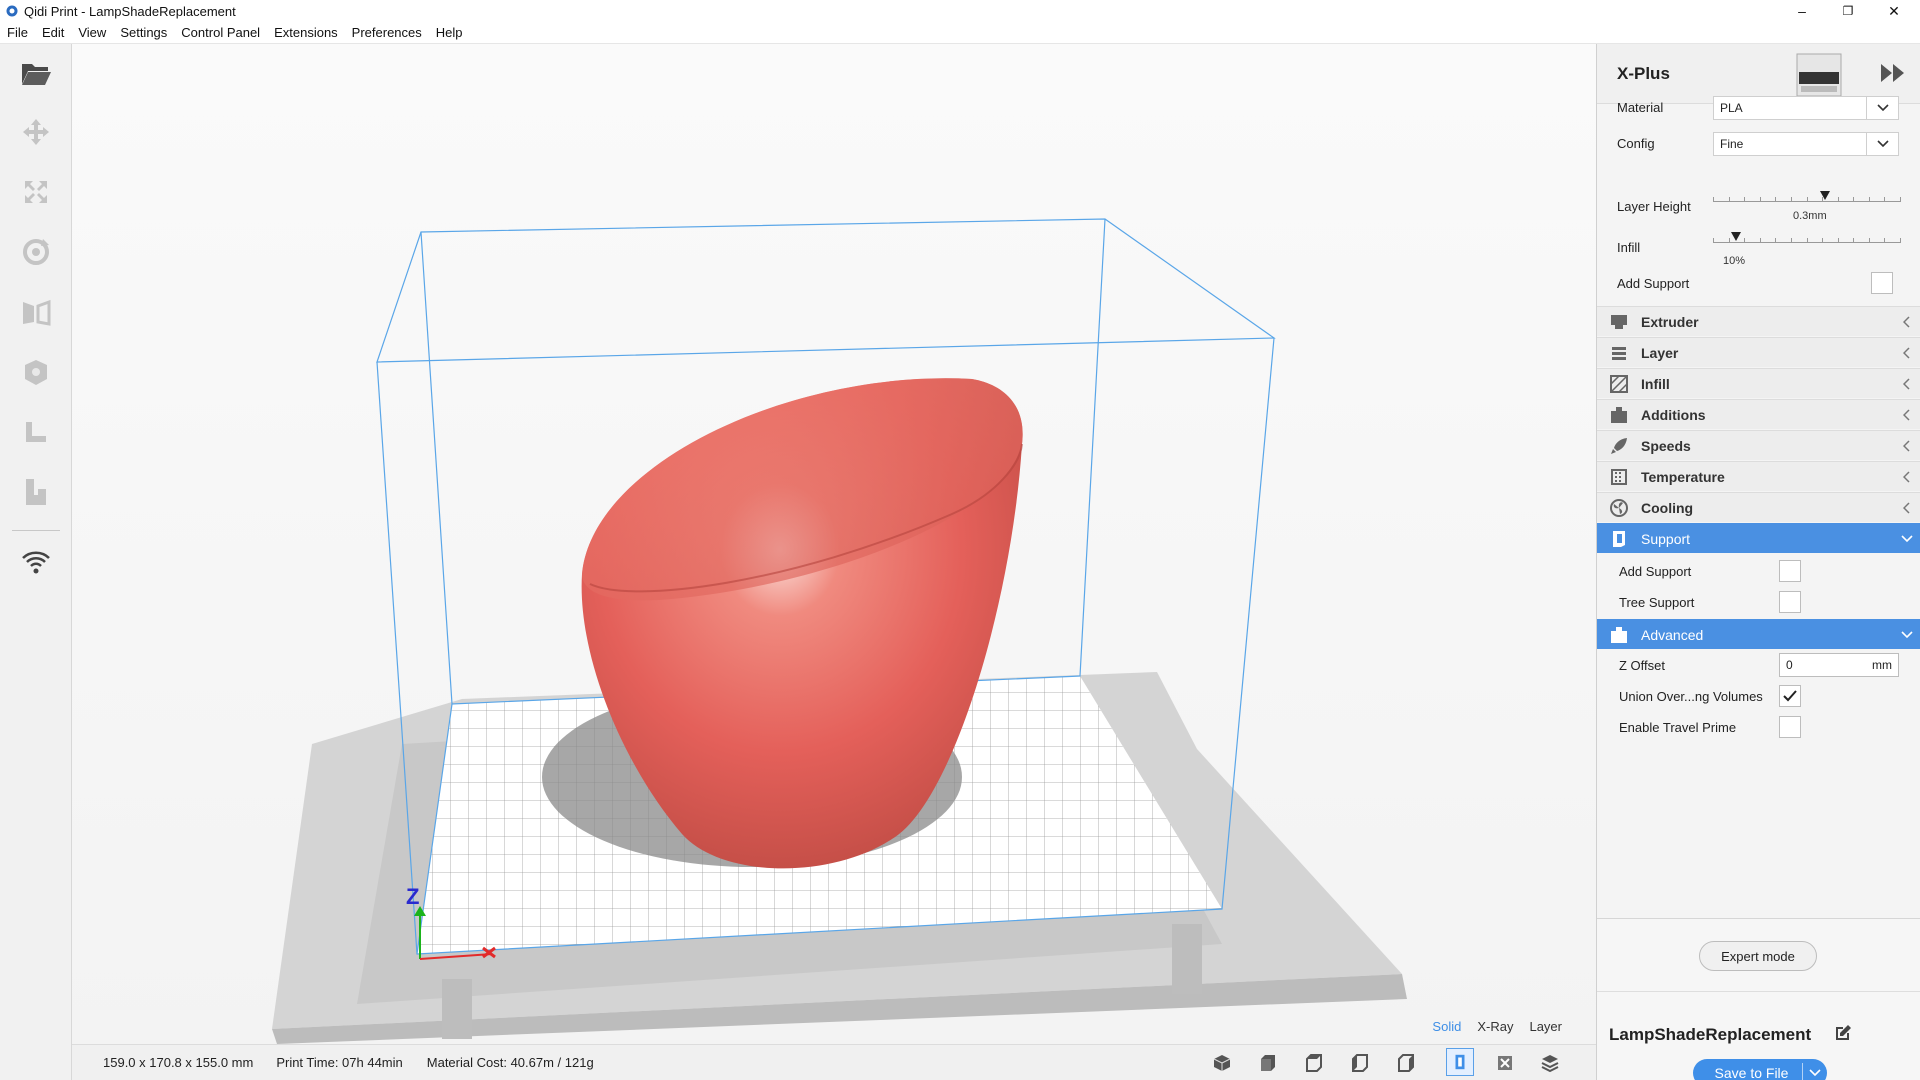 The width and height of the screenshot is (1920, 1080). What do you see at coordinates (36, 252) in the screenshot?
I see `rotate-tool` at bounding box center [36, 252].